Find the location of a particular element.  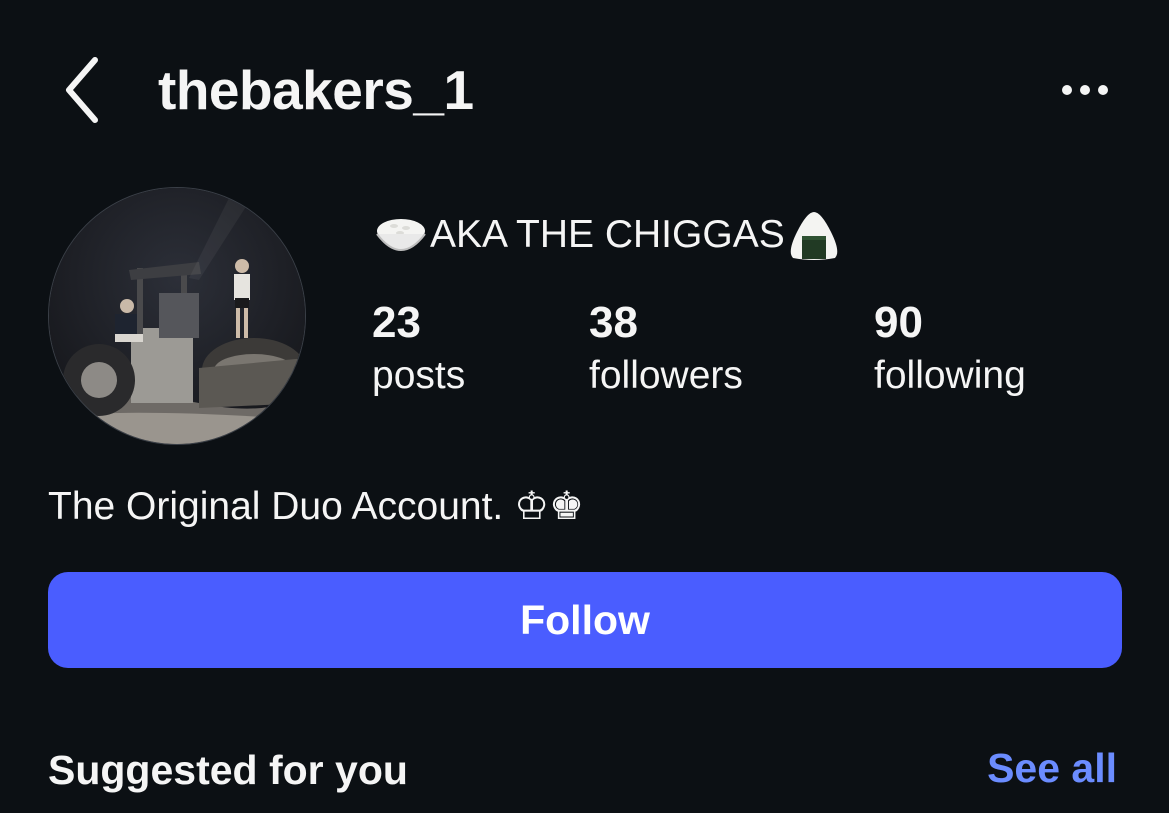

following-label: following is located at coordinates (950, 375).